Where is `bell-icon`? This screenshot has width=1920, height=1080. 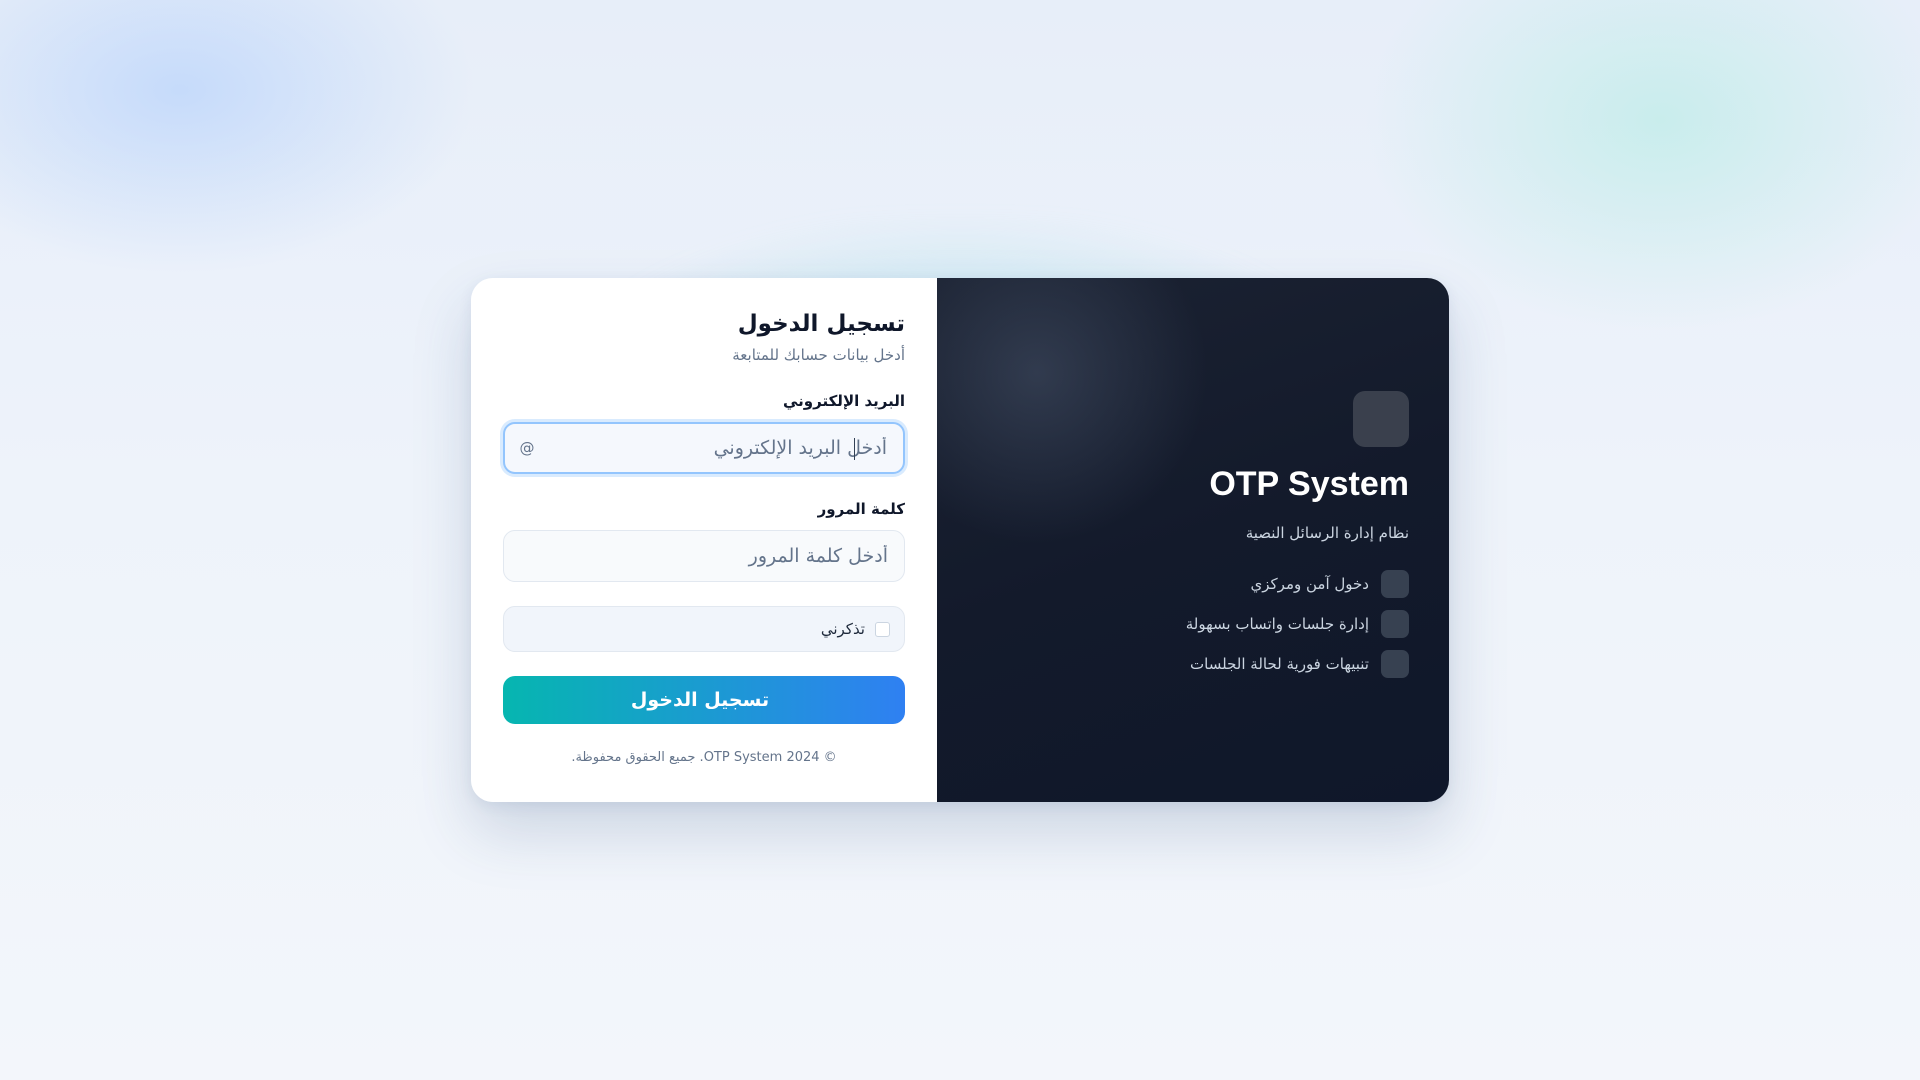
bell-icon is located at coordinates (1395, 664).